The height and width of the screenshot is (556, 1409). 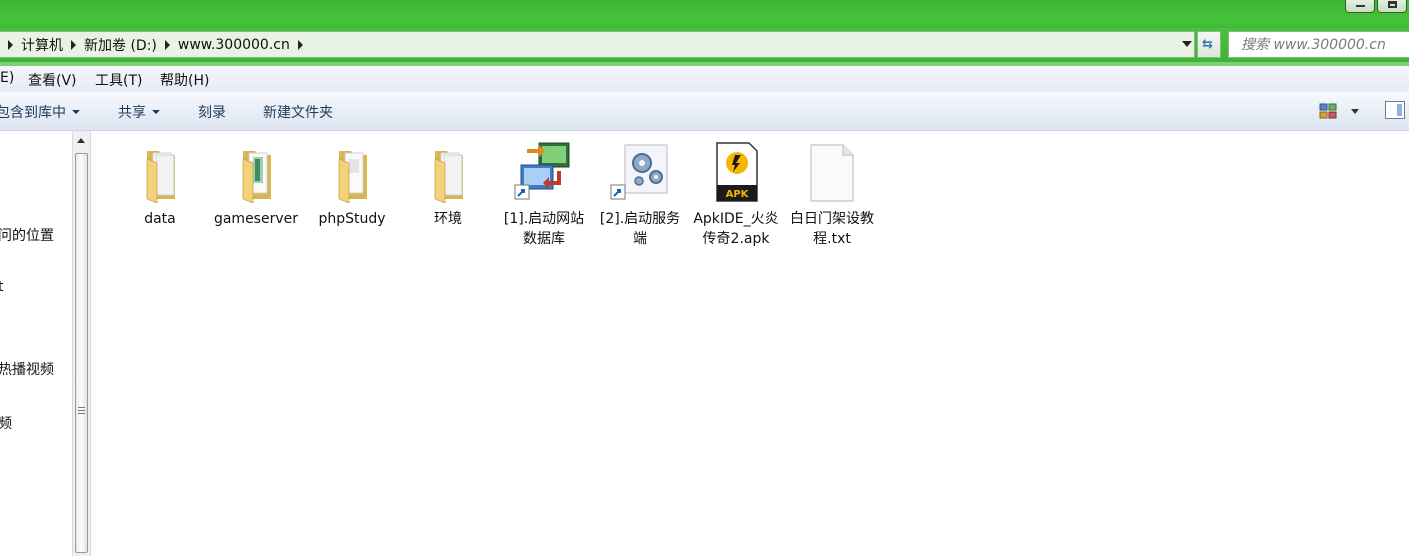 I want to click on menu-view: 查看(V), so click(x=52, y=80).